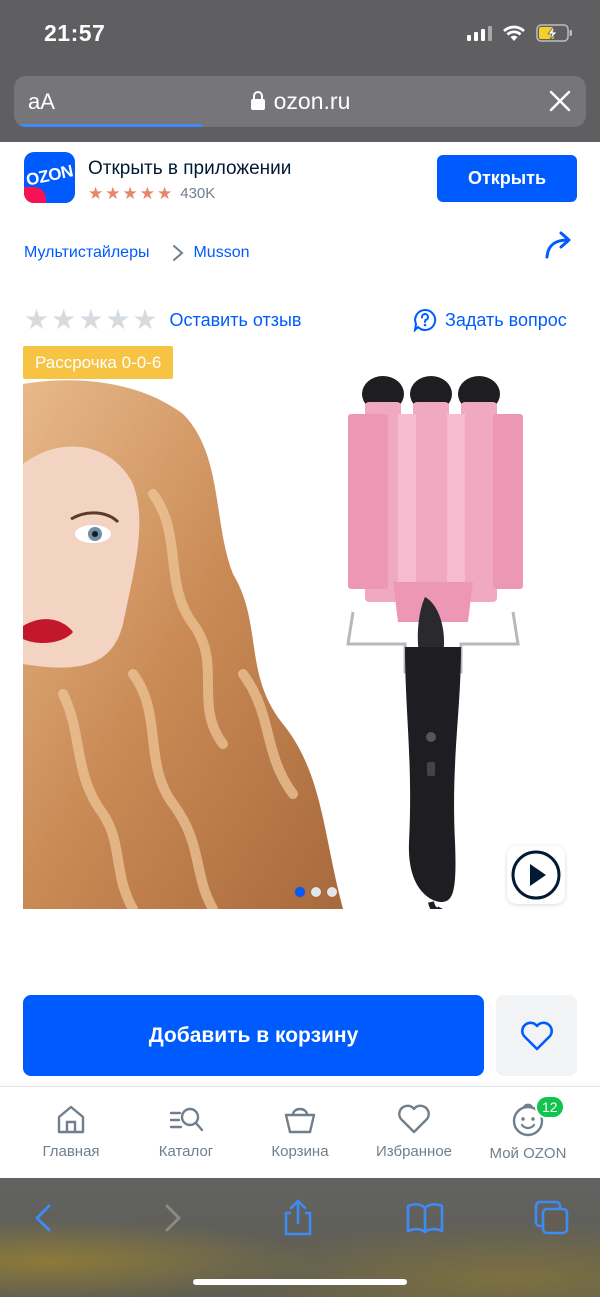 This screenshot has width=600, height=1297. I want to click on browser-chrome: 21:57 aA ozon.ru, so click(300, 71).